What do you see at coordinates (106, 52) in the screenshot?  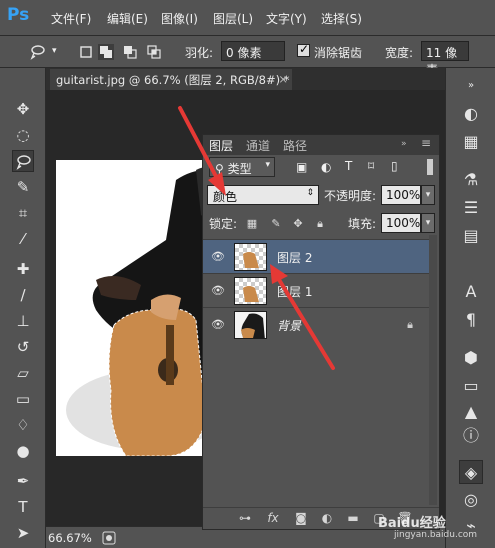 I see `add-to-selection-icon` at bounding box center [106, 52].